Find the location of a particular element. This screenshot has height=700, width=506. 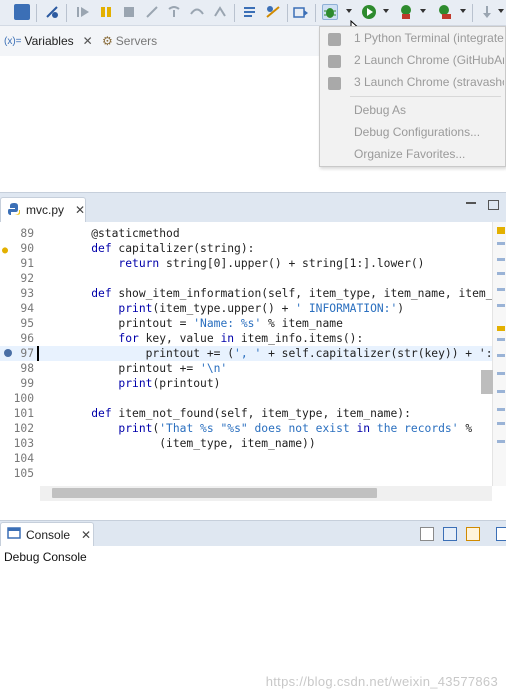

breakpoint-icon is located at coordinates (8, 353).